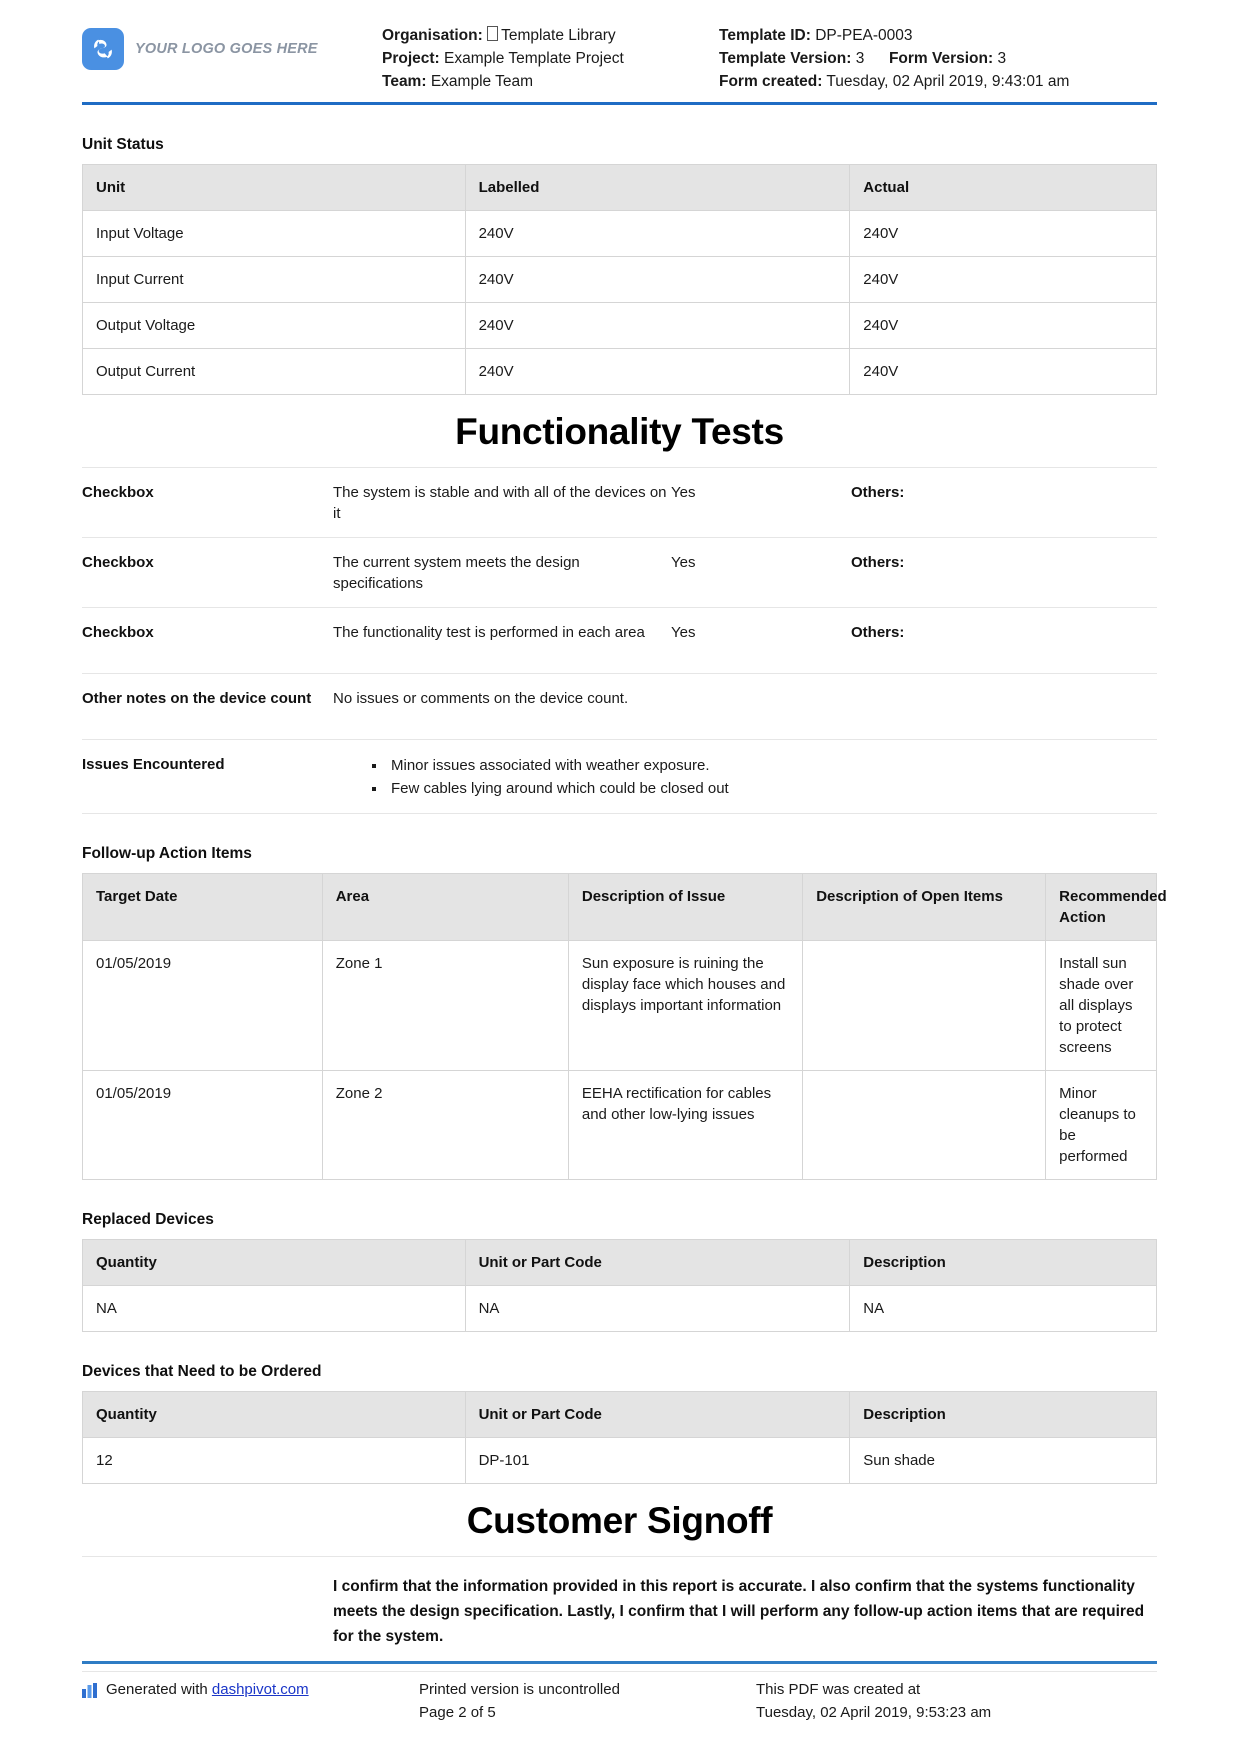 The height and width of the screenshot is (1754, 1239). I want to click on cell-quantity: NA, so click(274, 1308).